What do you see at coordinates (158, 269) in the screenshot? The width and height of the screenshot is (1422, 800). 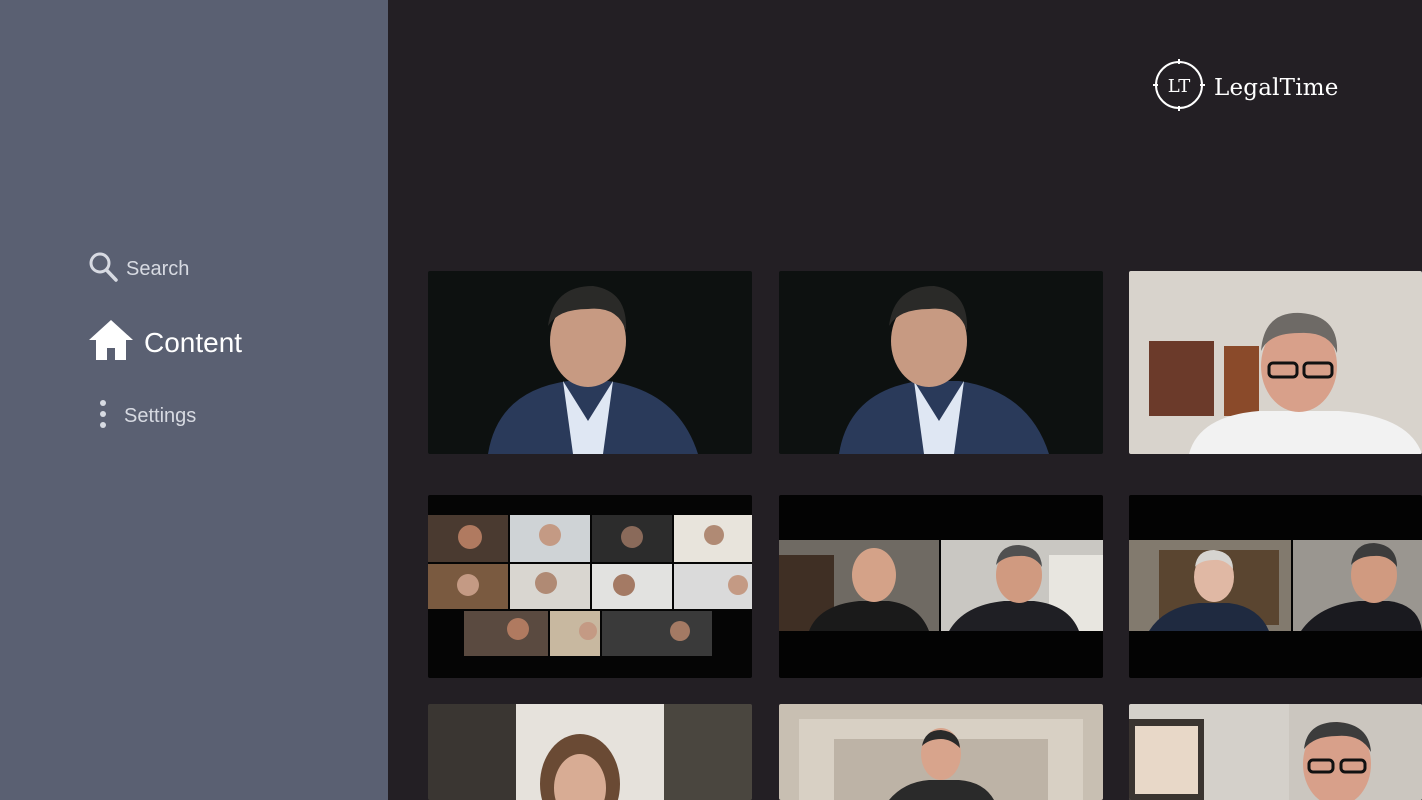 I see `sidebar-item-label: Search` at bounding box center [158, 269].